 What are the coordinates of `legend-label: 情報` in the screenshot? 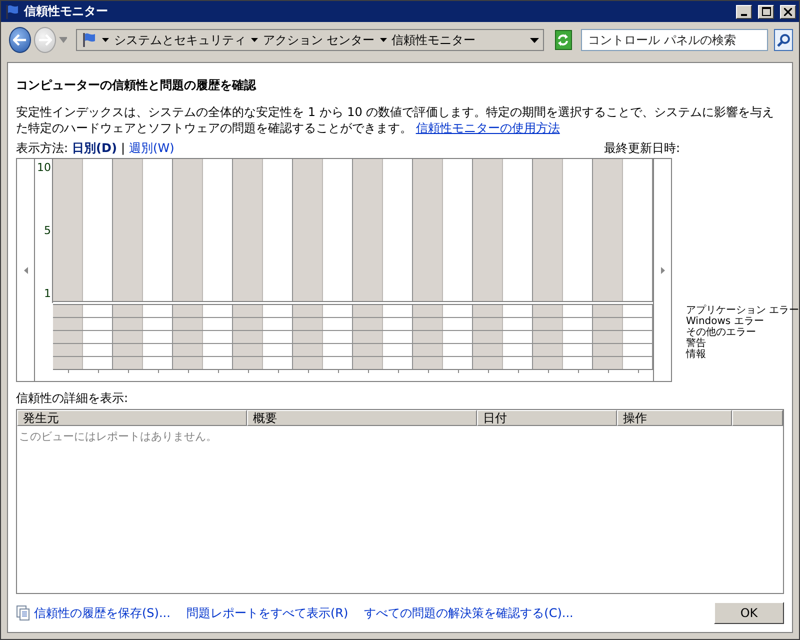 It's located at (696, 354).